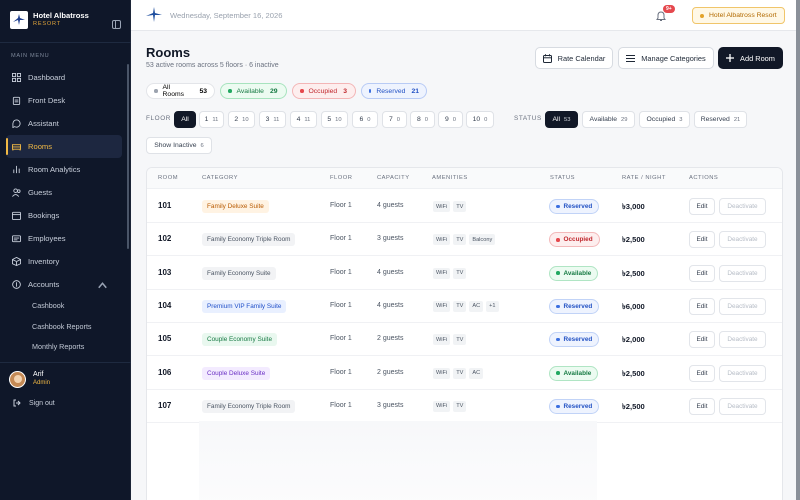  Describe the element at coordinates (64, 347) in the screenshot. I see `sidebar-subitem-monthly-reports: Monthly Reports` at that location.